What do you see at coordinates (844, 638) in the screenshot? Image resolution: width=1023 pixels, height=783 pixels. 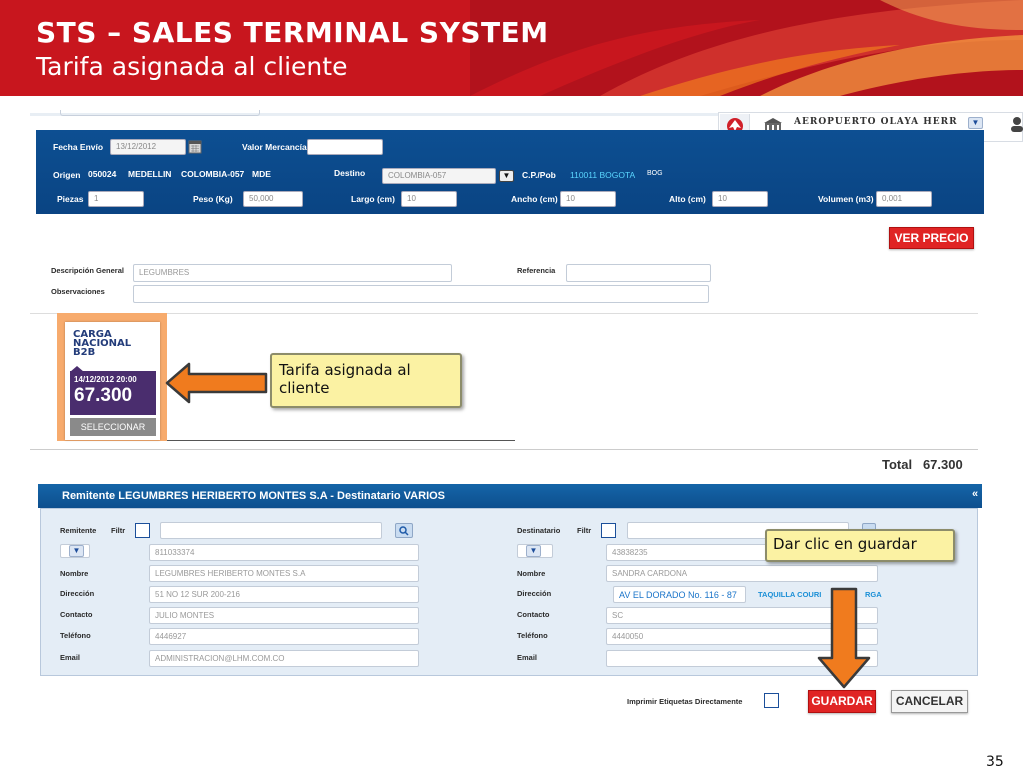 I see `down-arrow-icon` at bounding box center [844, 638].